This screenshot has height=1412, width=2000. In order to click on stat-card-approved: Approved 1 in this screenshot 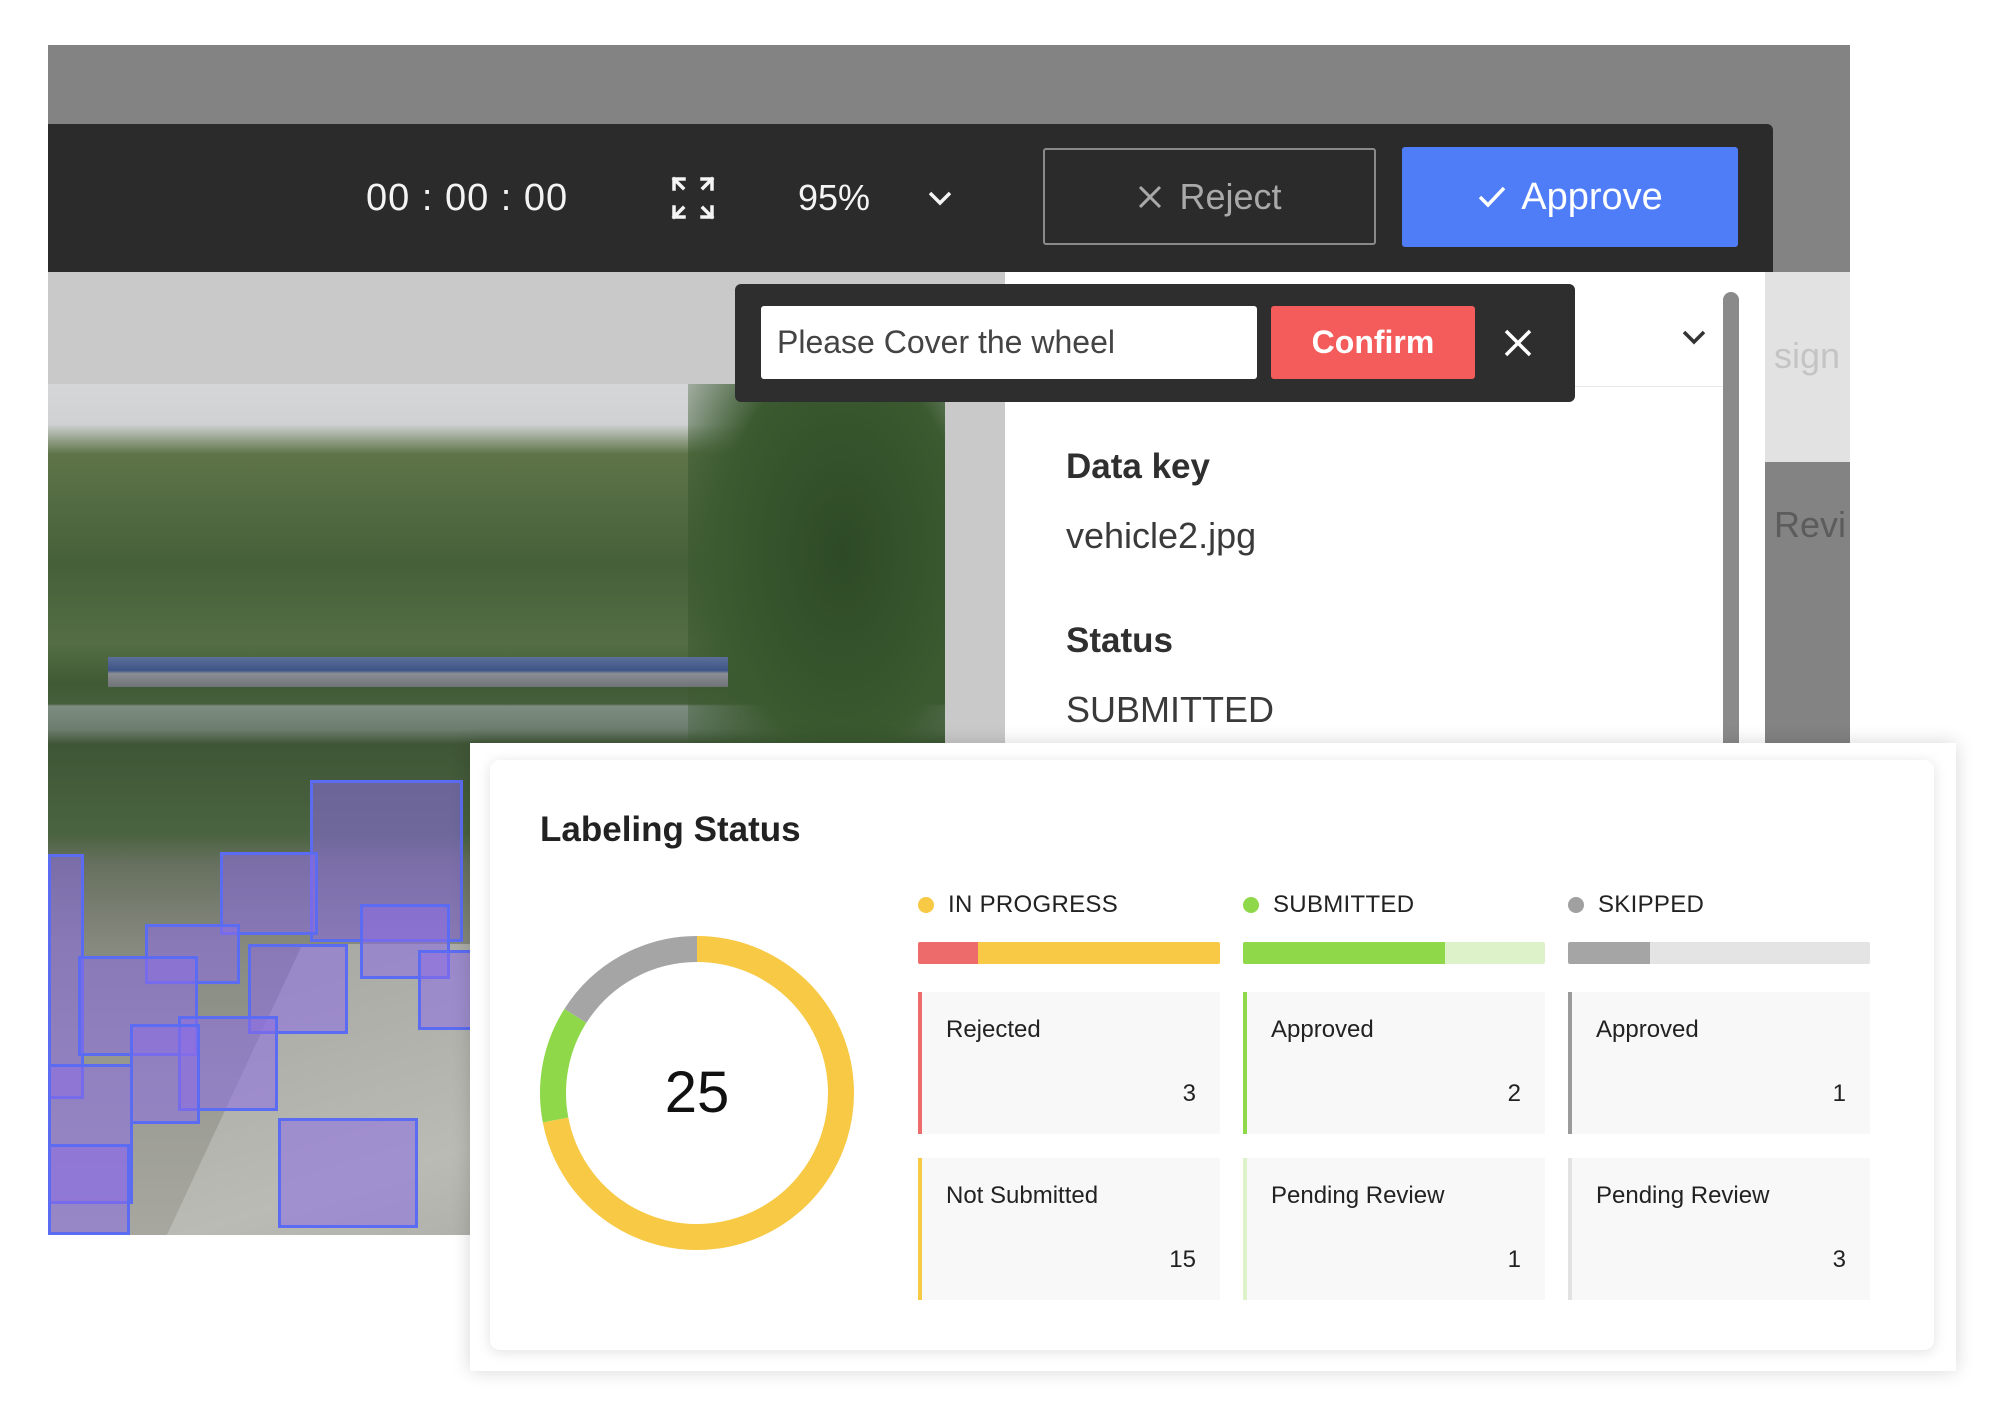, I will do `click(1719, 1063)`.